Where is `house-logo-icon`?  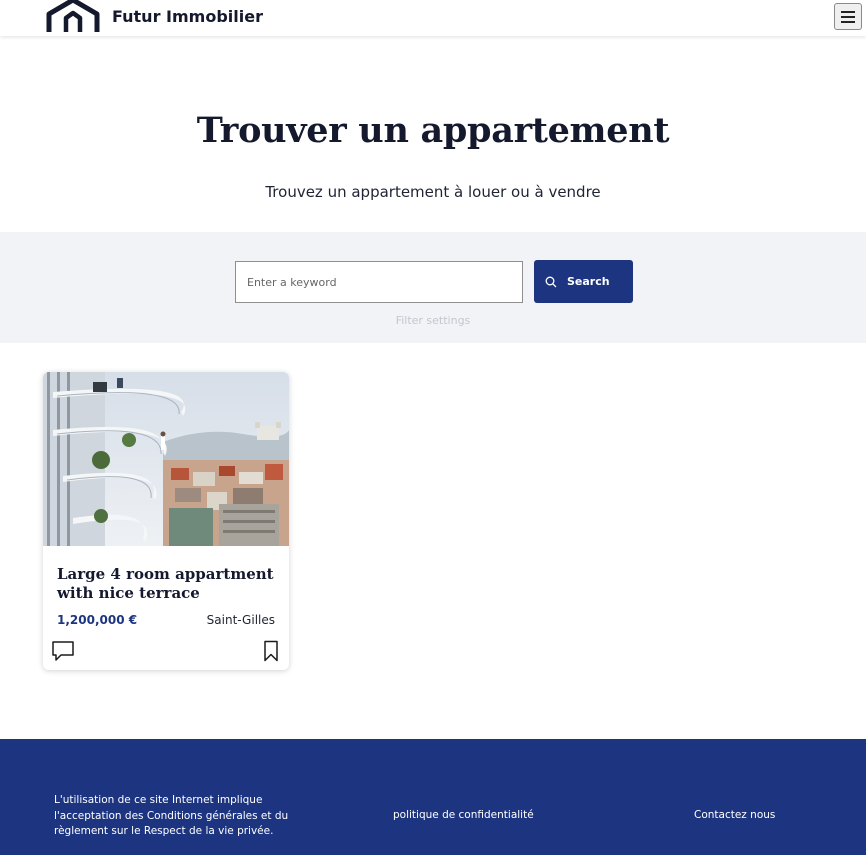 house-logo-icon is located at coordinates (73, 17).